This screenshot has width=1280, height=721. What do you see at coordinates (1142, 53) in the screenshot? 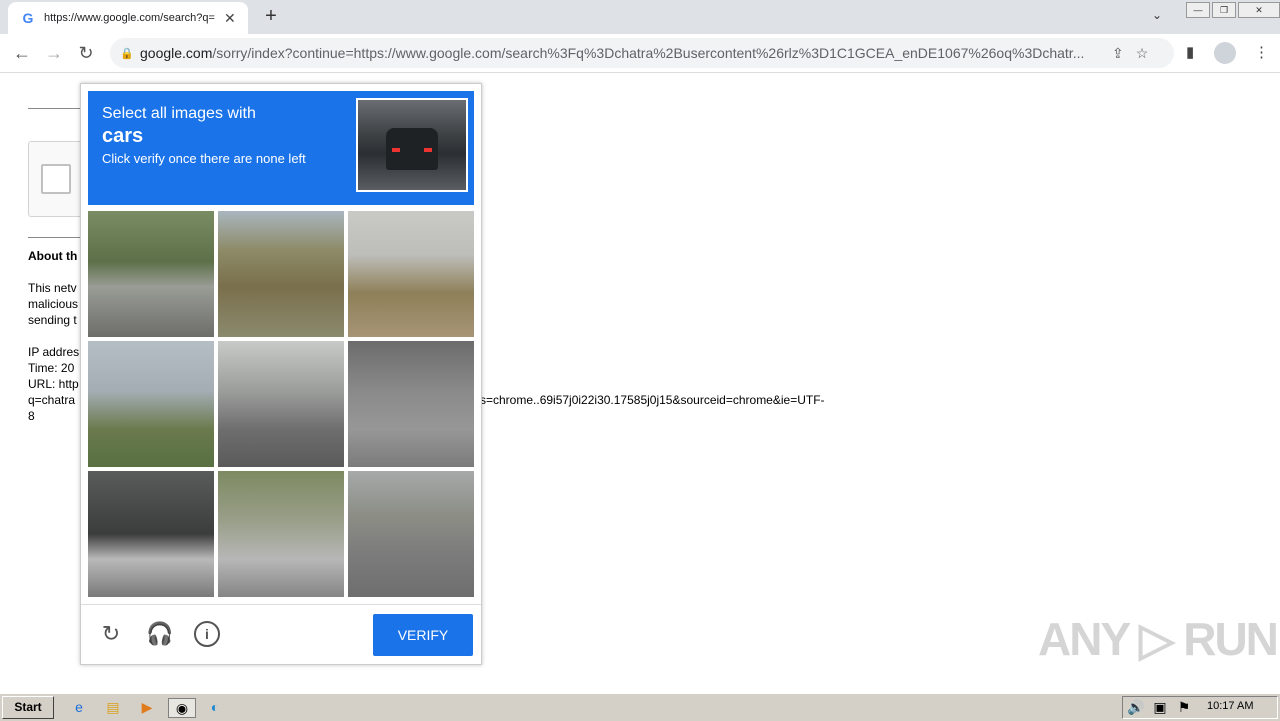
I see `bookmark-star-icon: ☆` at bounding box center [1142, 53].